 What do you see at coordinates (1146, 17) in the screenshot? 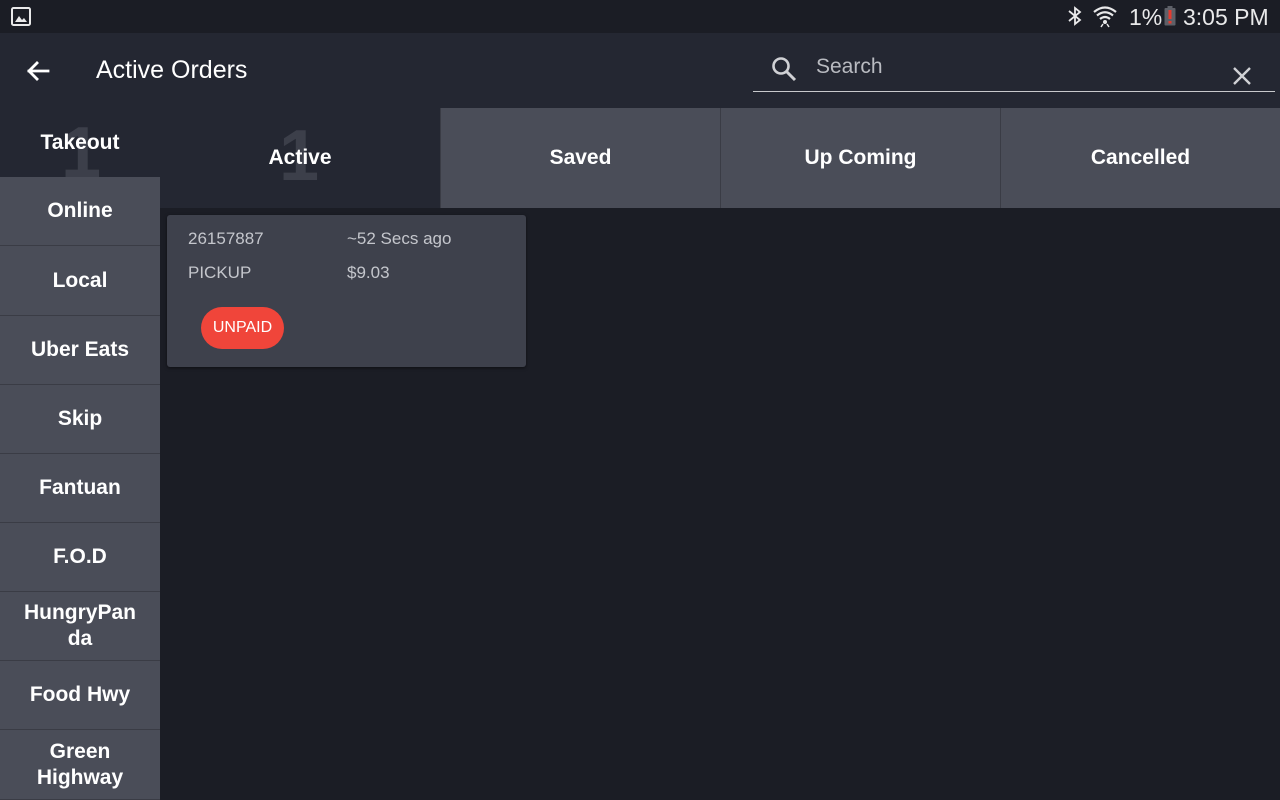
I see `battery-percent: 1%` at bounding box center [1146, 17].